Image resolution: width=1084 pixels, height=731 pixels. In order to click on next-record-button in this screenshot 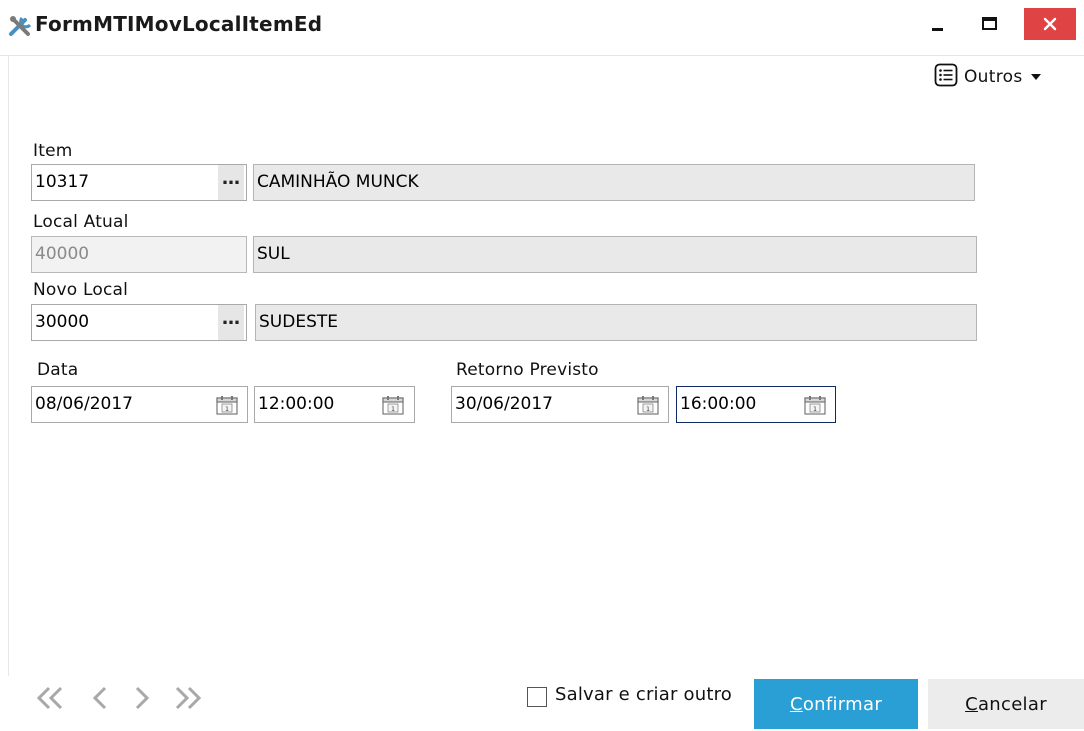, I will do `click(142, 698)`.